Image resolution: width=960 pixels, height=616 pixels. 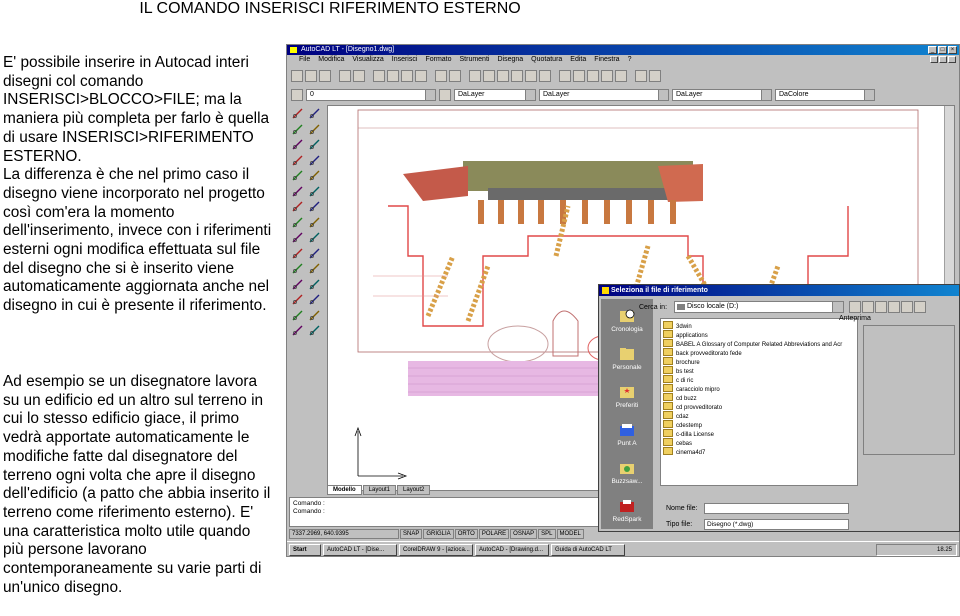 What do you see at coordinates (621, 76) in the screenshot?
I see `aerial-view-icon` at bounding box center [621, 76].